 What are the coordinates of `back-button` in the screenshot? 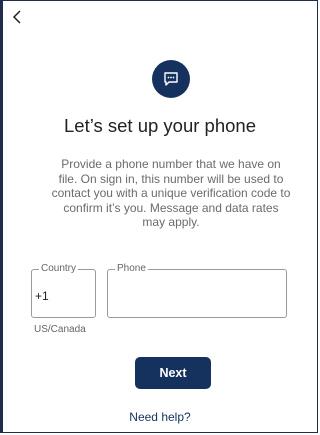 It's located at (18, 17).